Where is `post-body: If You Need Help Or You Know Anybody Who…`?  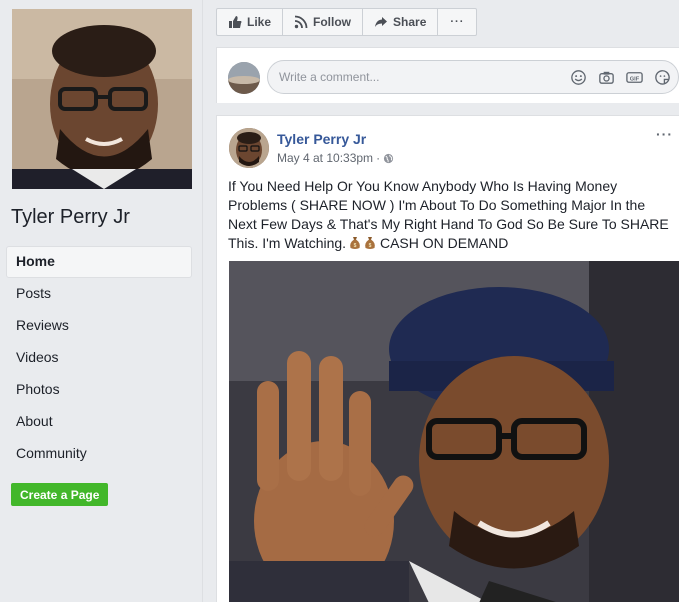 post-body: If You Need Help Or You Know Anybody Who… is located at coordinates (451, 215).